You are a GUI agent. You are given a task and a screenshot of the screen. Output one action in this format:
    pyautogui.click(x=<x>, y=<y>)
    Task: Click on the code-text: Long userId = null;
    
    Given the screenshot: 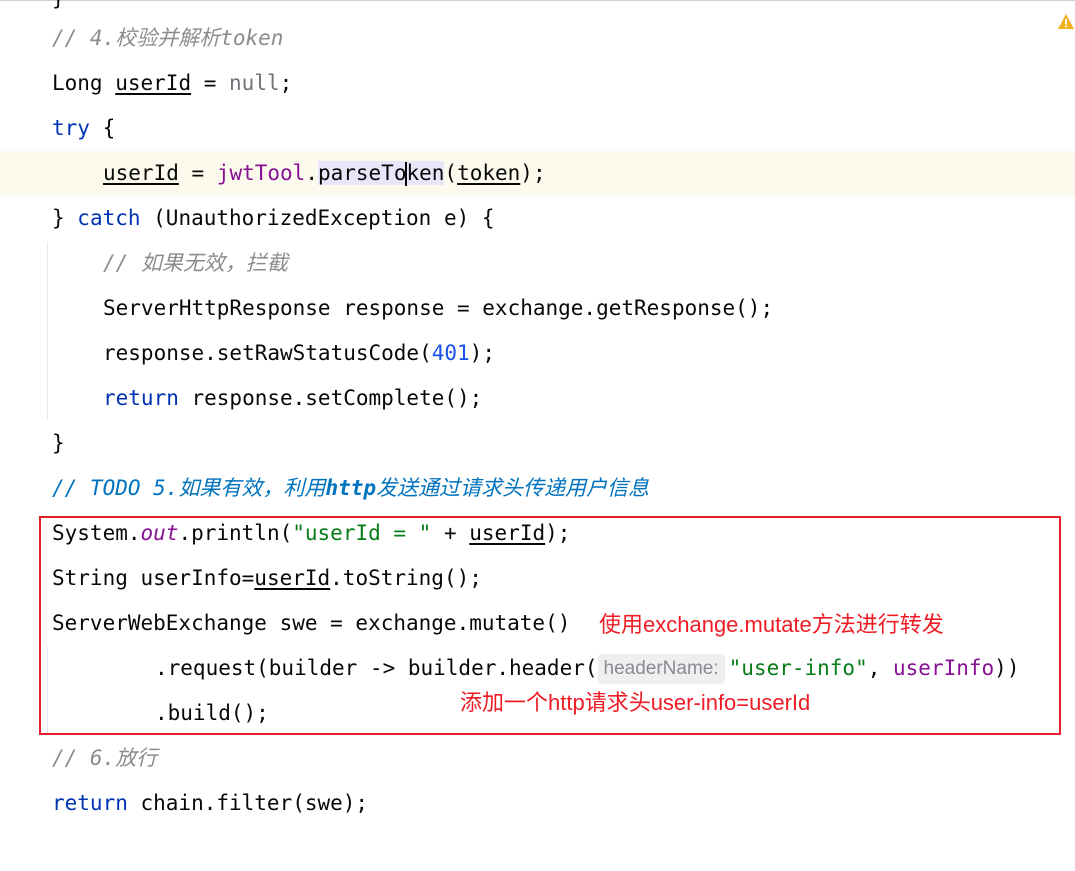 What is the action you would take?
    pyautogui.click(x=172, y=83)
    